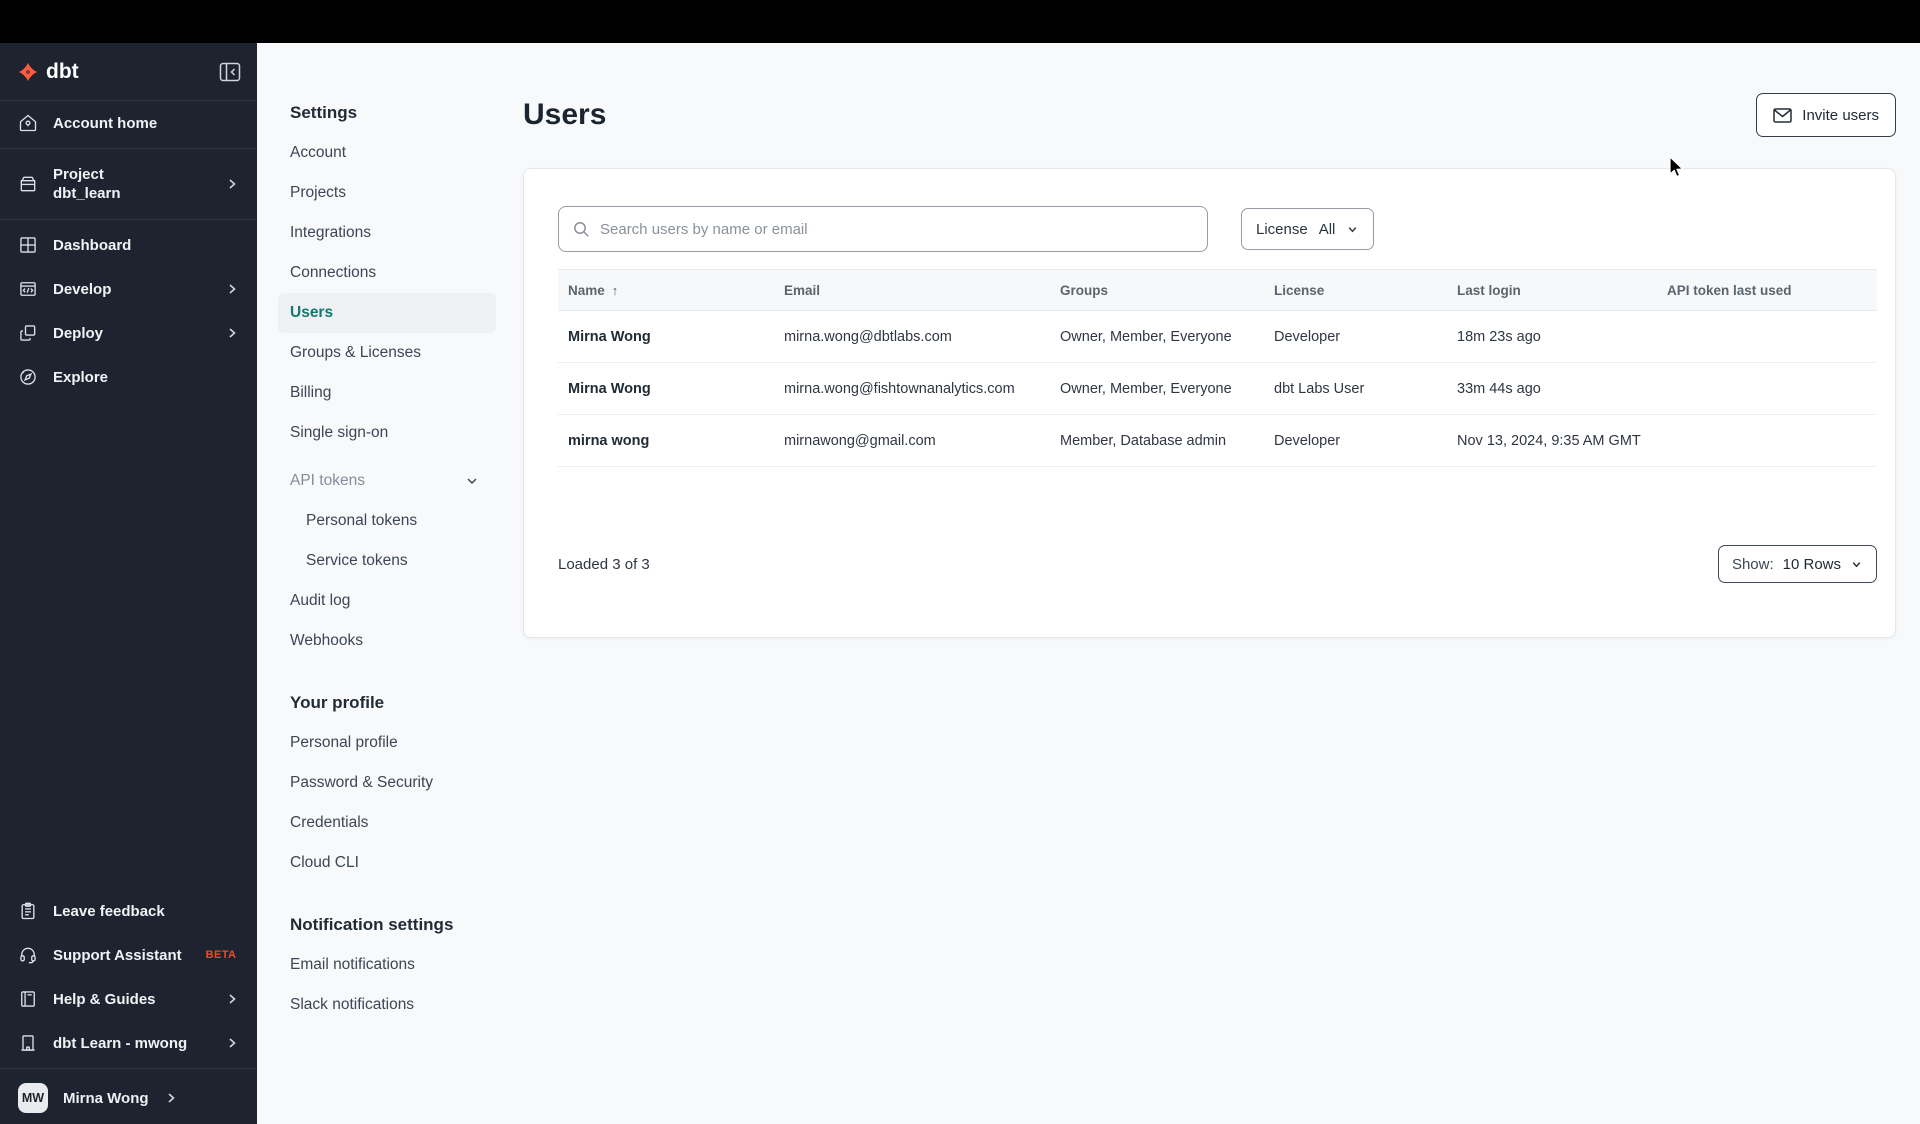 The height and width of the screenshot is (1124, 1920). What do you see at coordinates (128, 999) in the screenshot?
I see `sidebar-item-help-guides: Help & Guides` at bounding box center [128, 999].